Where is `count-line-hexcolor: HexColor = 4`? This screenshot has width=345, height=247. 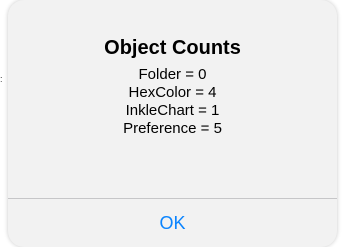
count-line-hexcolor: HexColor = 4 is located at coordinates (172, 92).